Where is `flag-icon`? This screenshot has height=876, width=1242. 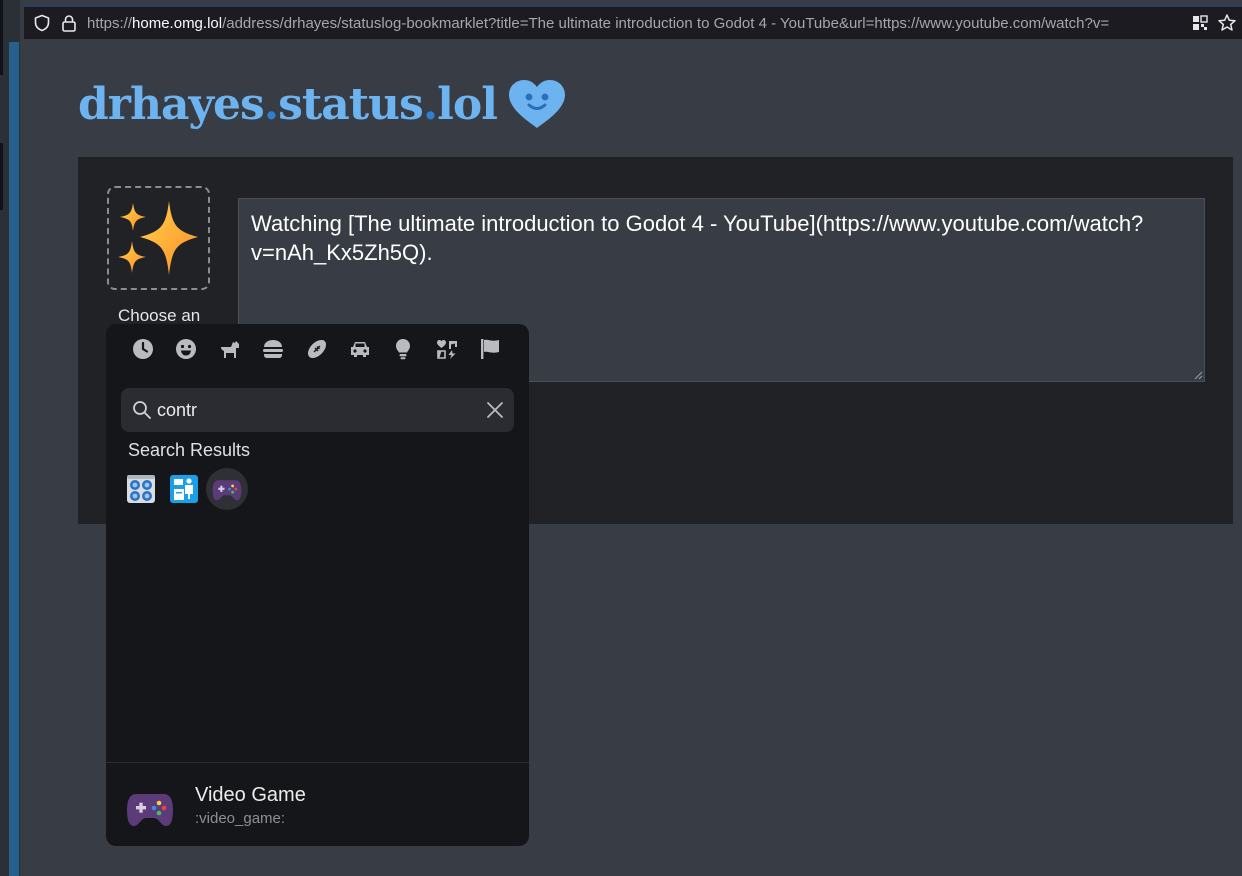
flag-icon is located at coordinates (490, 349).